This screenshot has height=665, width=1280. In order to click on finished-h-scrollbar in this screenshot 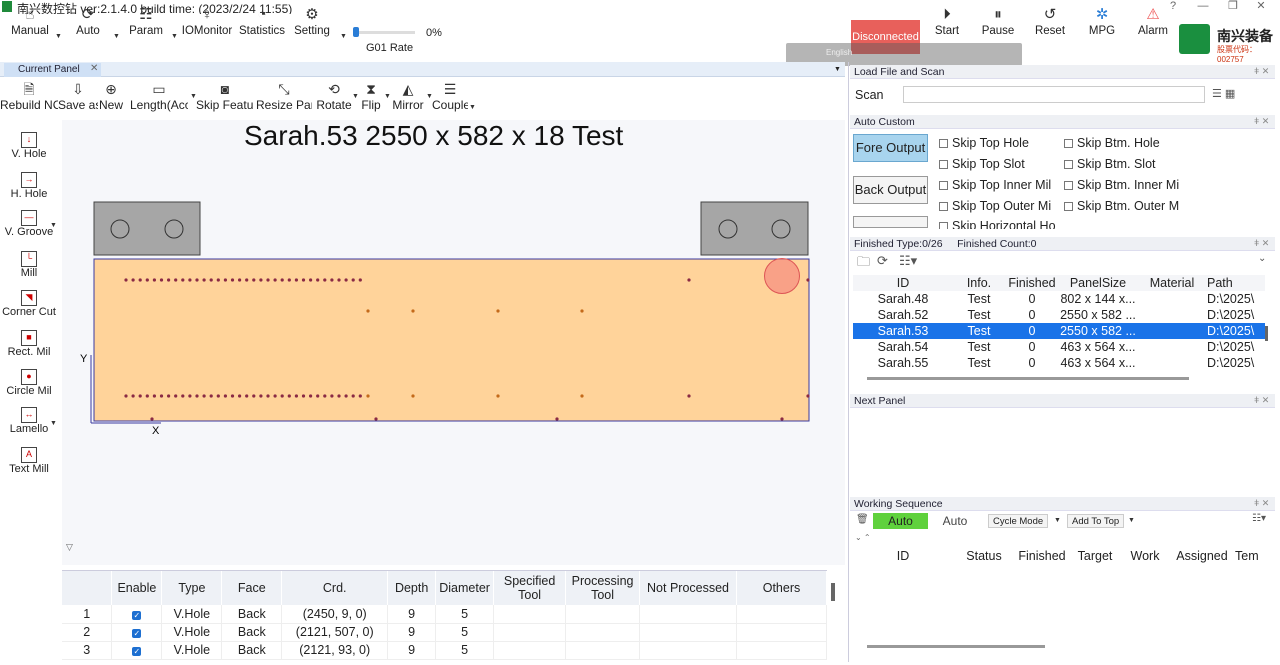, I will do `click(1028, 378)`.